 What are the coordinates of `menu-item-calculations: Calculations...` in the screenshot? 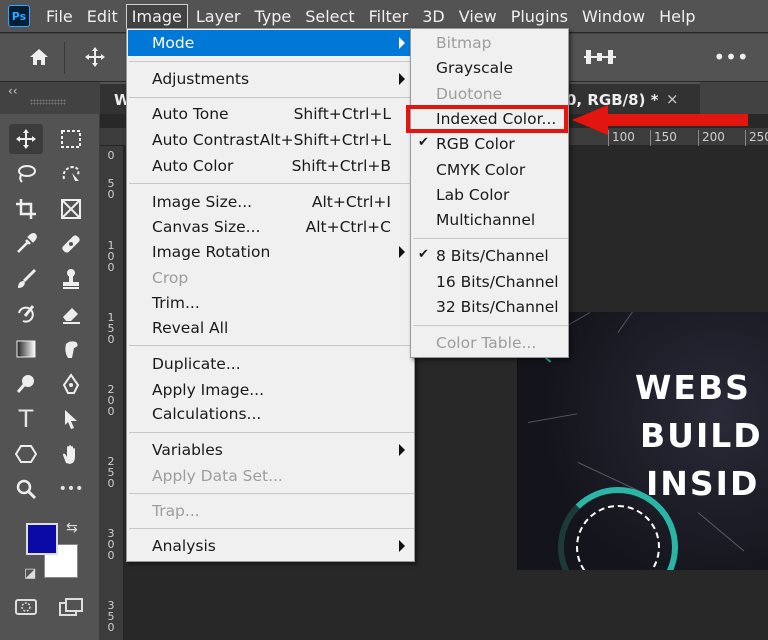 It's located at (270, 414).